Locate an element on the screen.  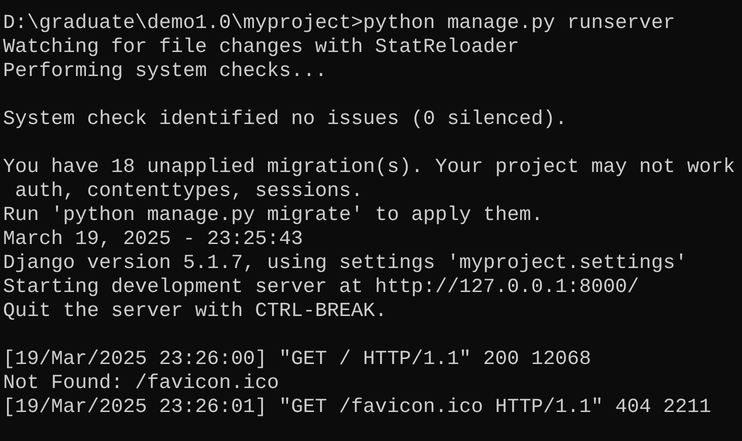
console-line: Watching for file changes with StatReloader is located at coordinates (261, 48).